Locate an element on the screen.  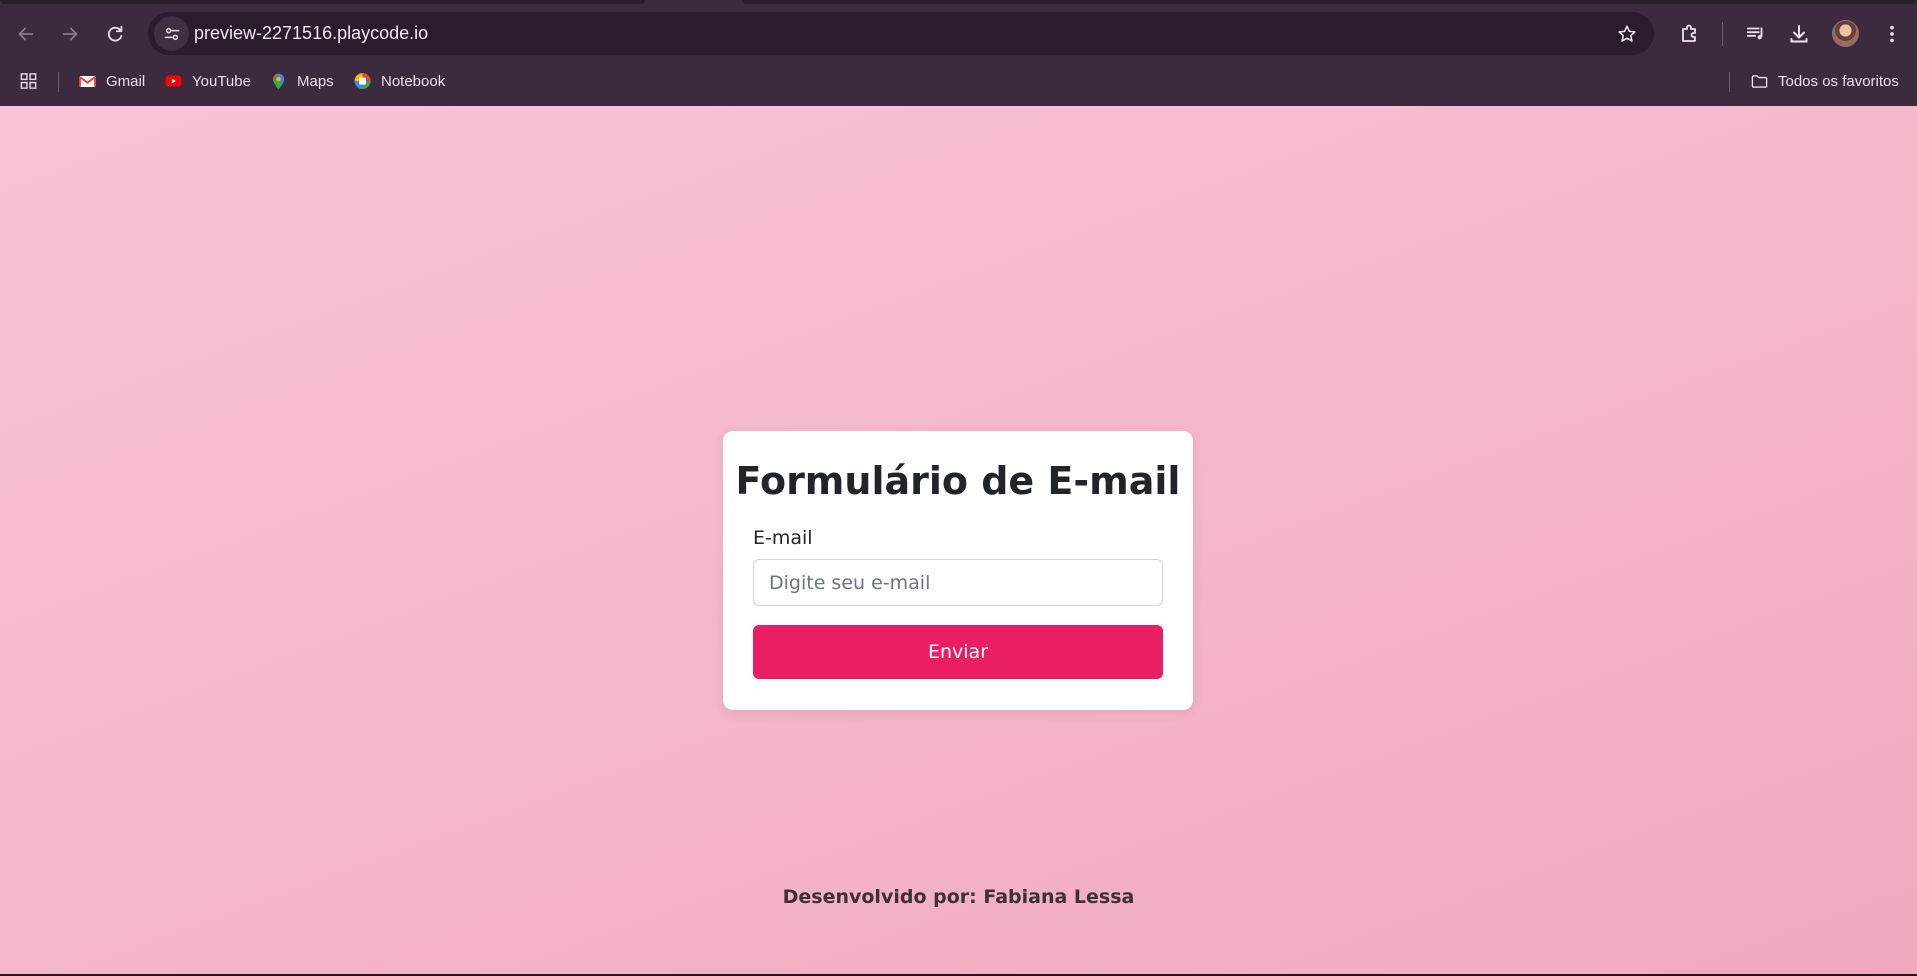
more-vertical-icon is located at coordinates (1892, 34).